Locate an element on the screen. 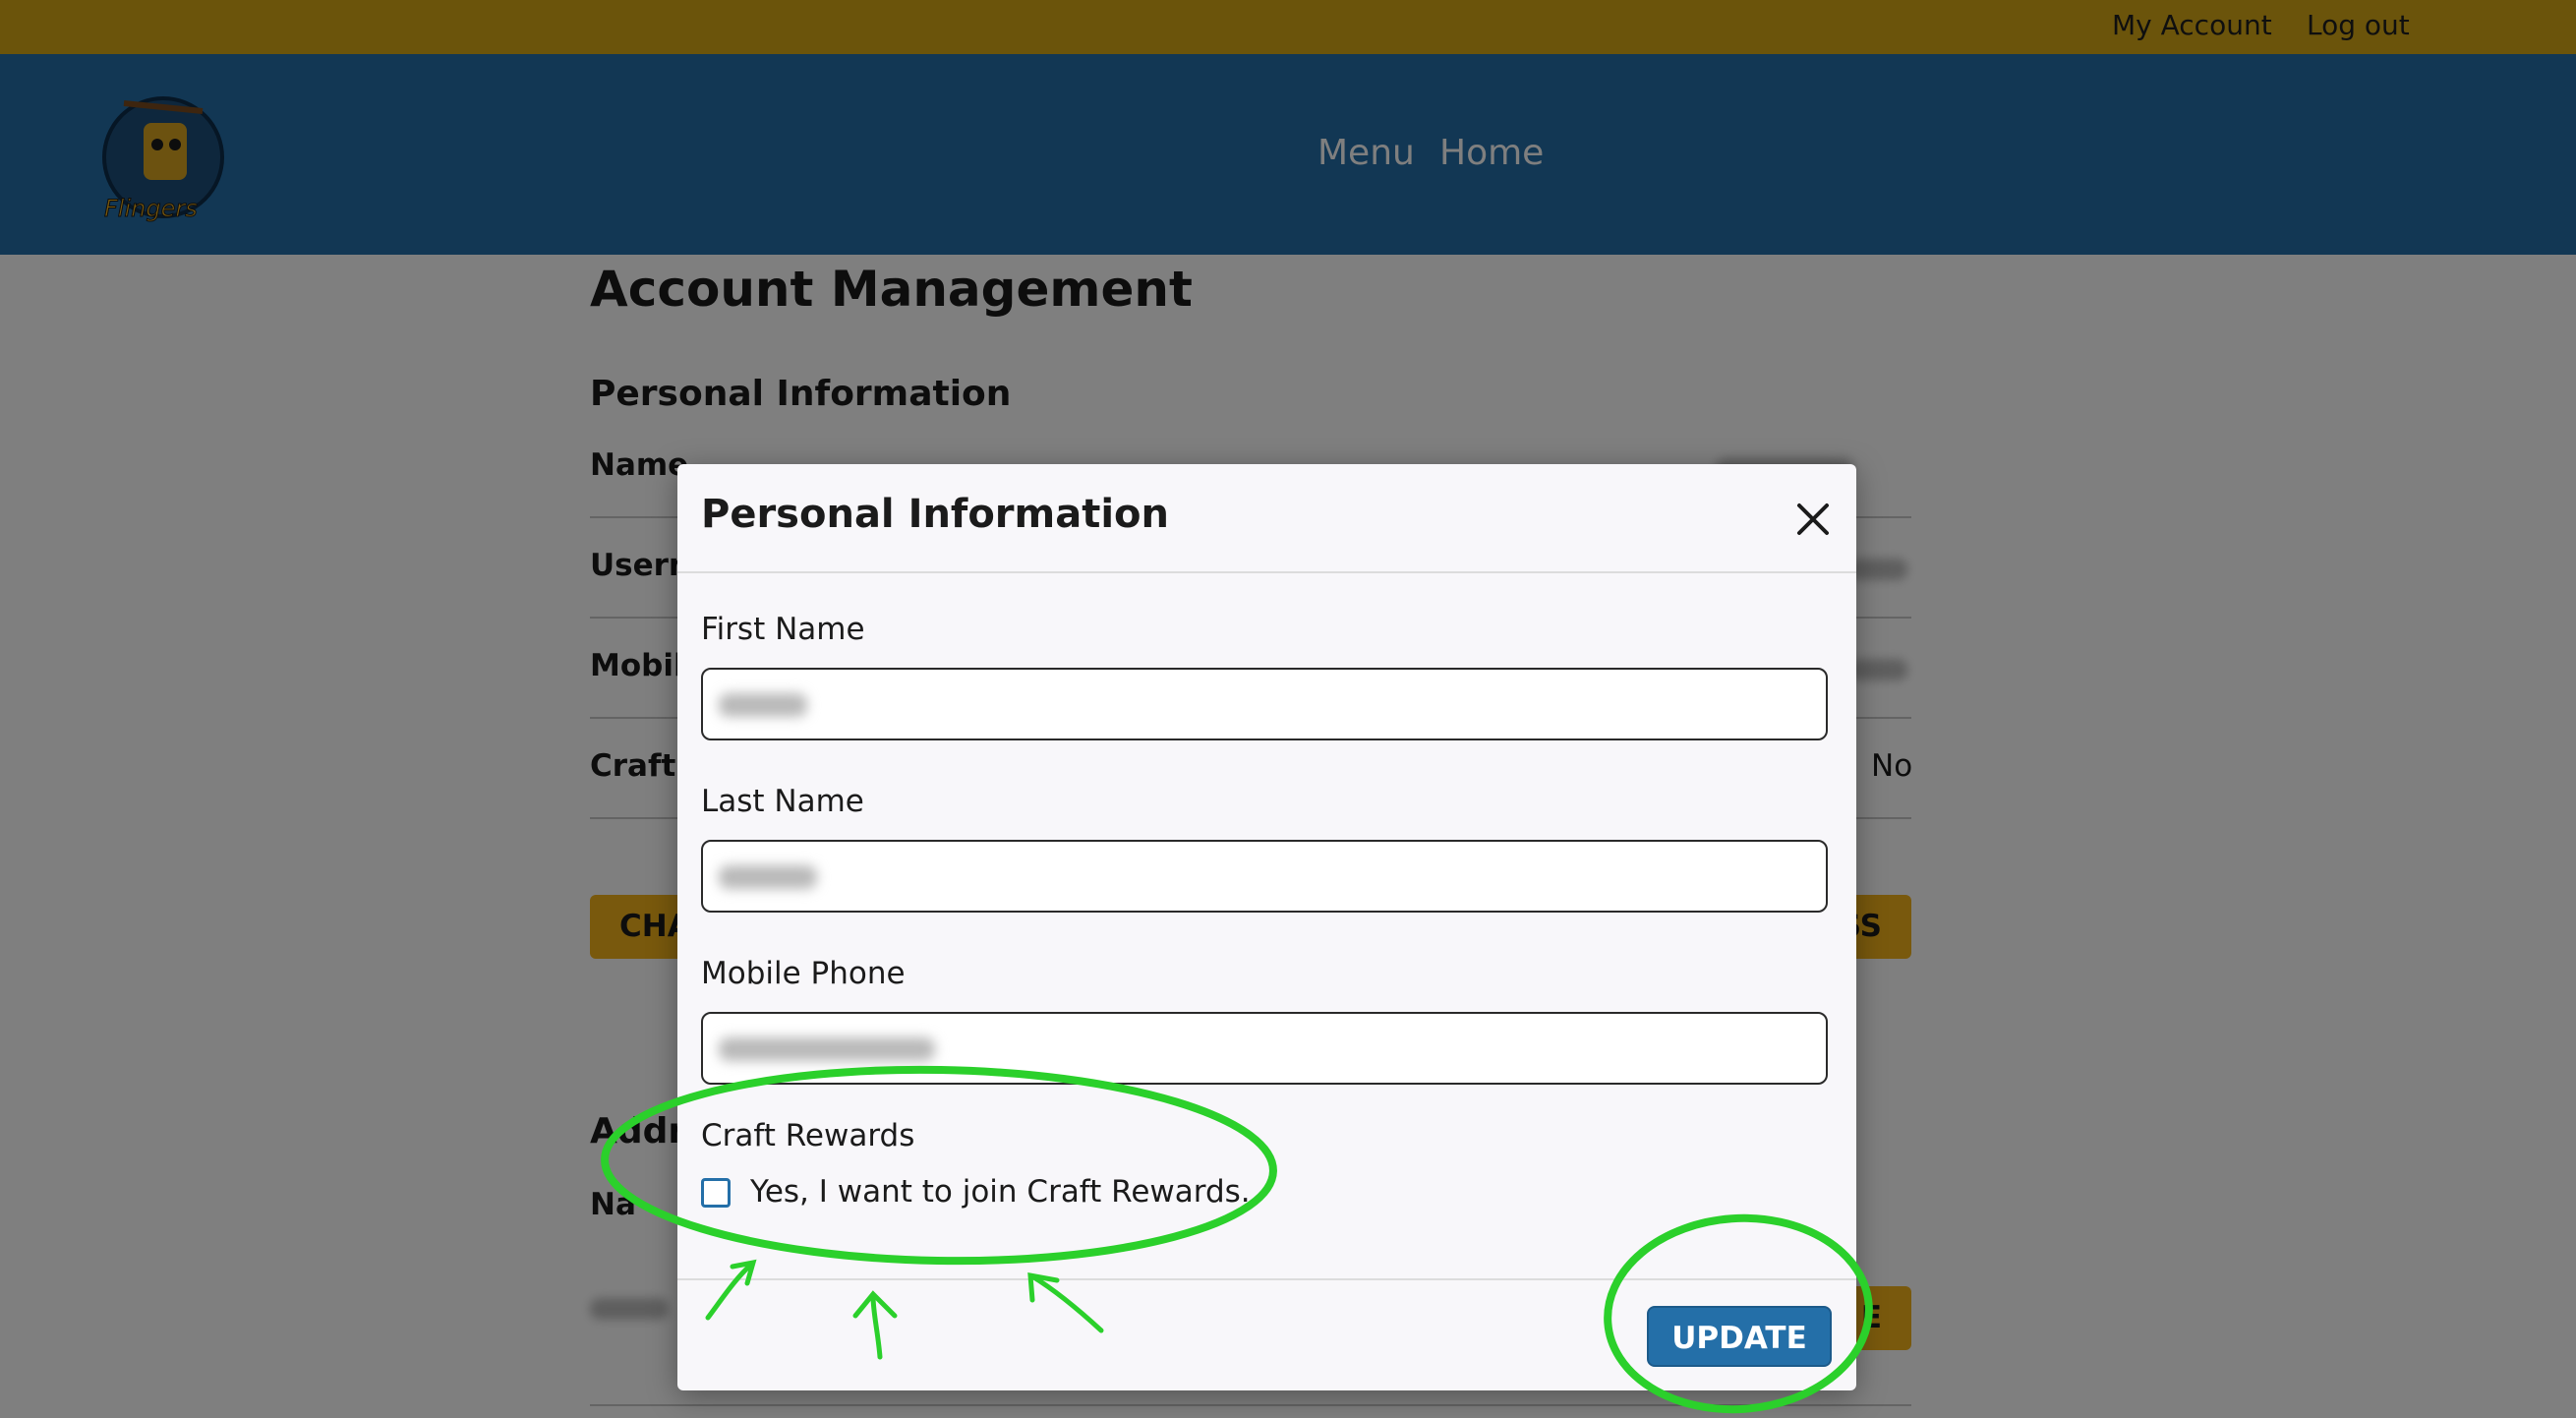 This screenshot has height=1418, width=2576. first-name-value-redacted is located at coordinates (763, 705).